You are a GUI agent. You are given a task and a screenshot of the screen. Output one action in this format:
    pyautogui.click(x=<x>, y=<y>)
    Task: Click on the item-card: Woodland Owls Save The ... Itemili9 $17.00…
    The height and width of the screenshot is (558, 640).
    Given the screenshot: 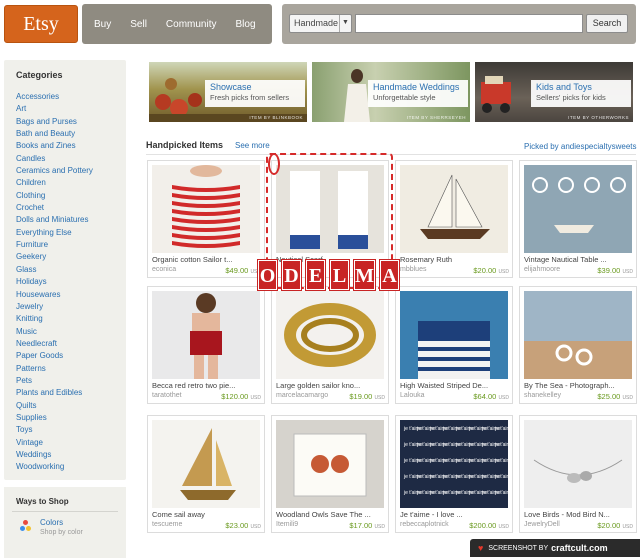 What is the action you would take?
    pyautogui.click(x=330, y=474)
    